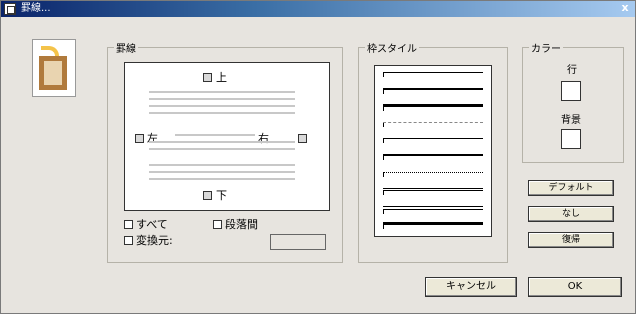  Describe the element at coordinates (318, 9) in the screenshot. I see `title-bar: 罫線... x` at that location.